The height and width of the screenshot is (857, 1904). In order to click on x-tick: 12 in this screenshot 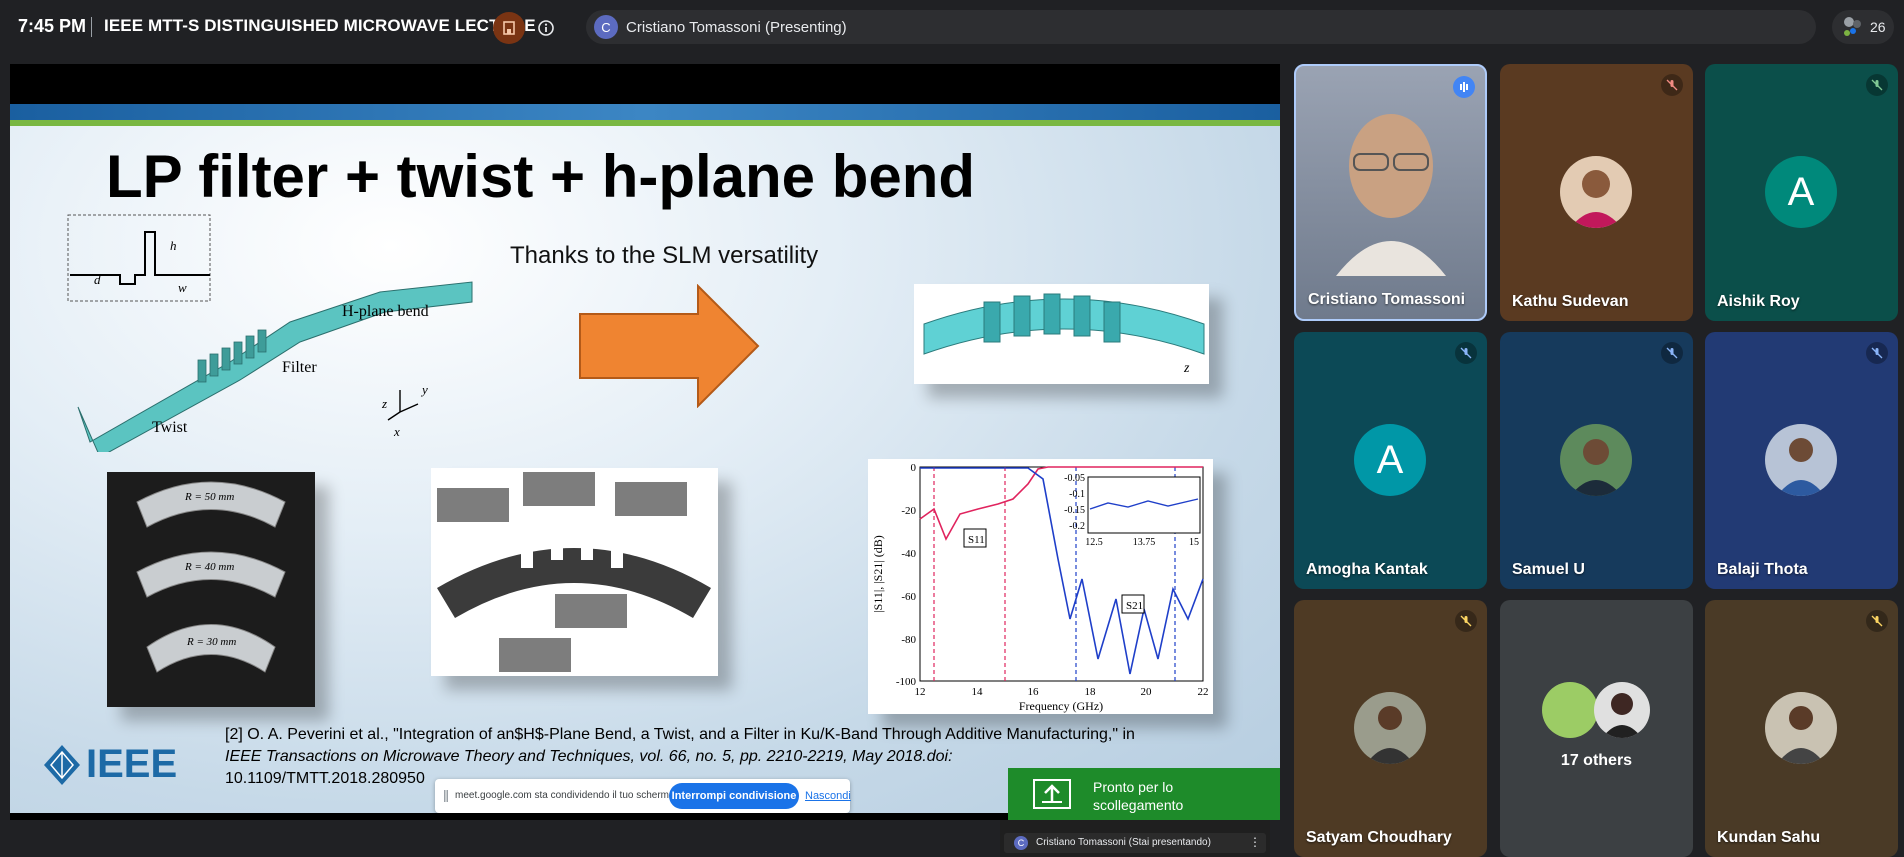, I will do `click(920, 692)`.